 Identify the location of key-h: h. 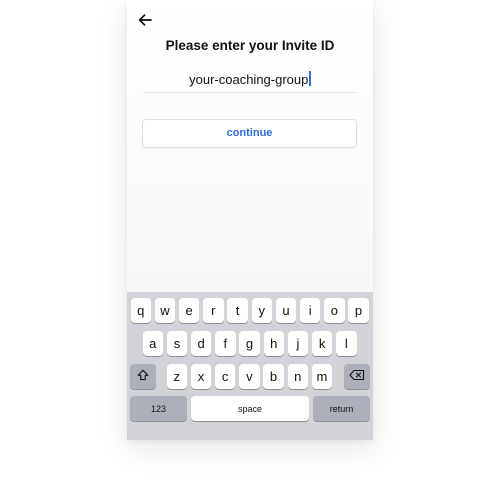
(273, 343).